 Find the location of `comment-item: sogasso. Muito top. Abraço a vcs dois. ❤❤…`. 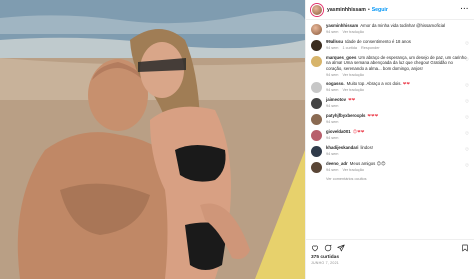

comment-item: sogasso. Muito top. Abraço a vcs dois. ❤❤… is located at coordinates (390, 87).